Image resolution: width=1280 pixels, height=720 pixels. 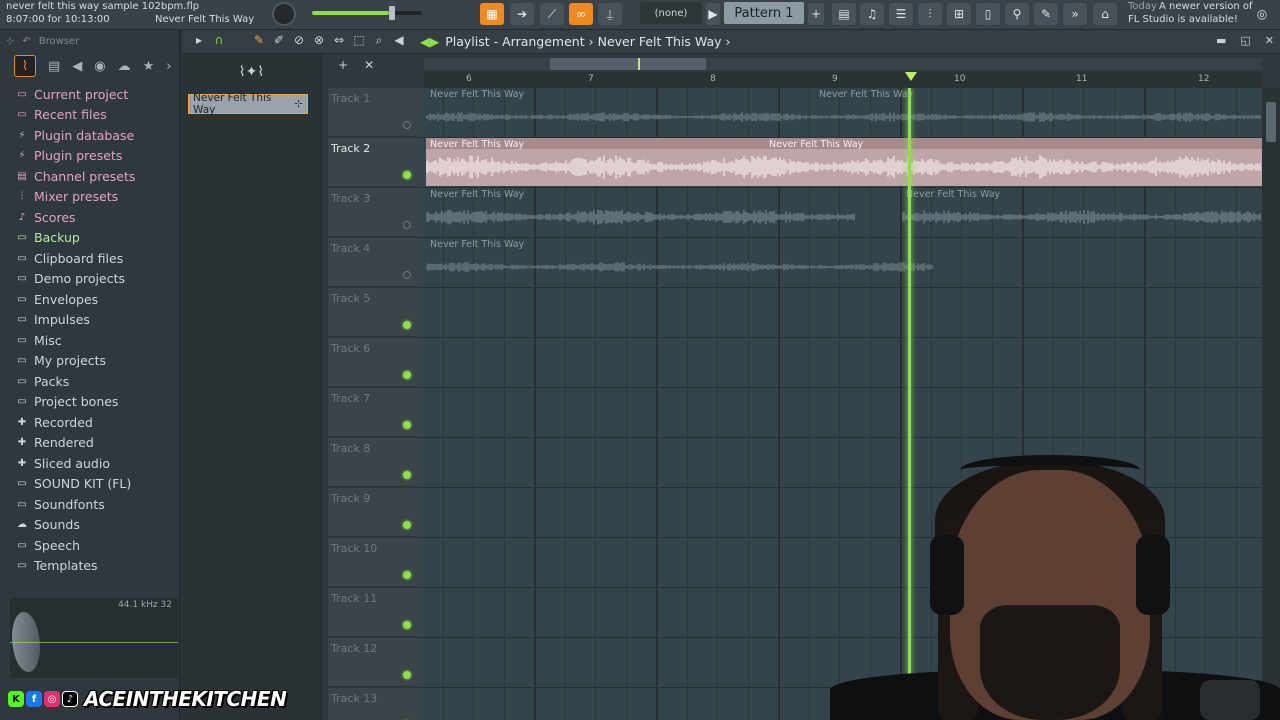 I want to click on track-header: Track 12, so click(x=373, y=662).